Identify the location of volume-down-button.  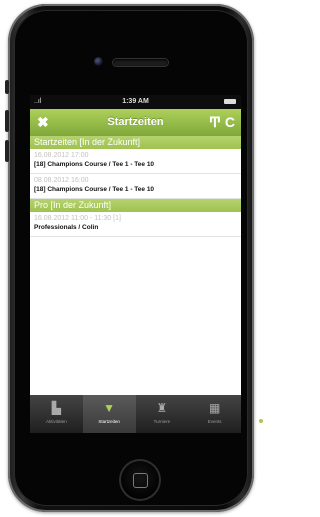
(7, 151).